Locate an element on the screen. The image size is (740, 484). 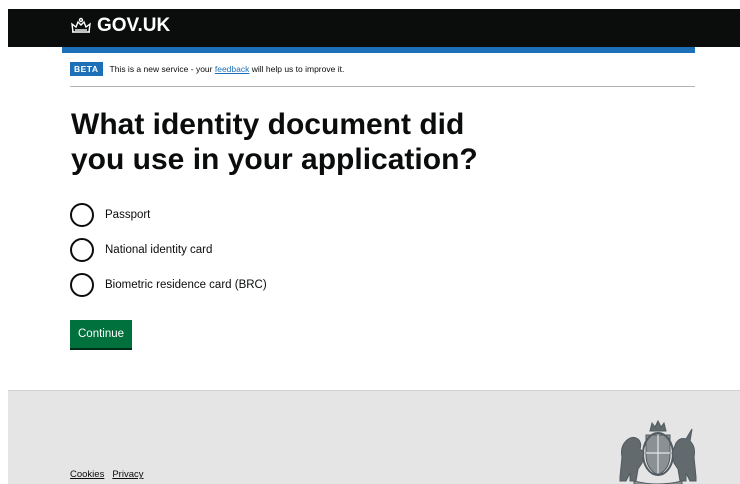
footer-link-privacy: Privacy is located at coordinates (127, 474).